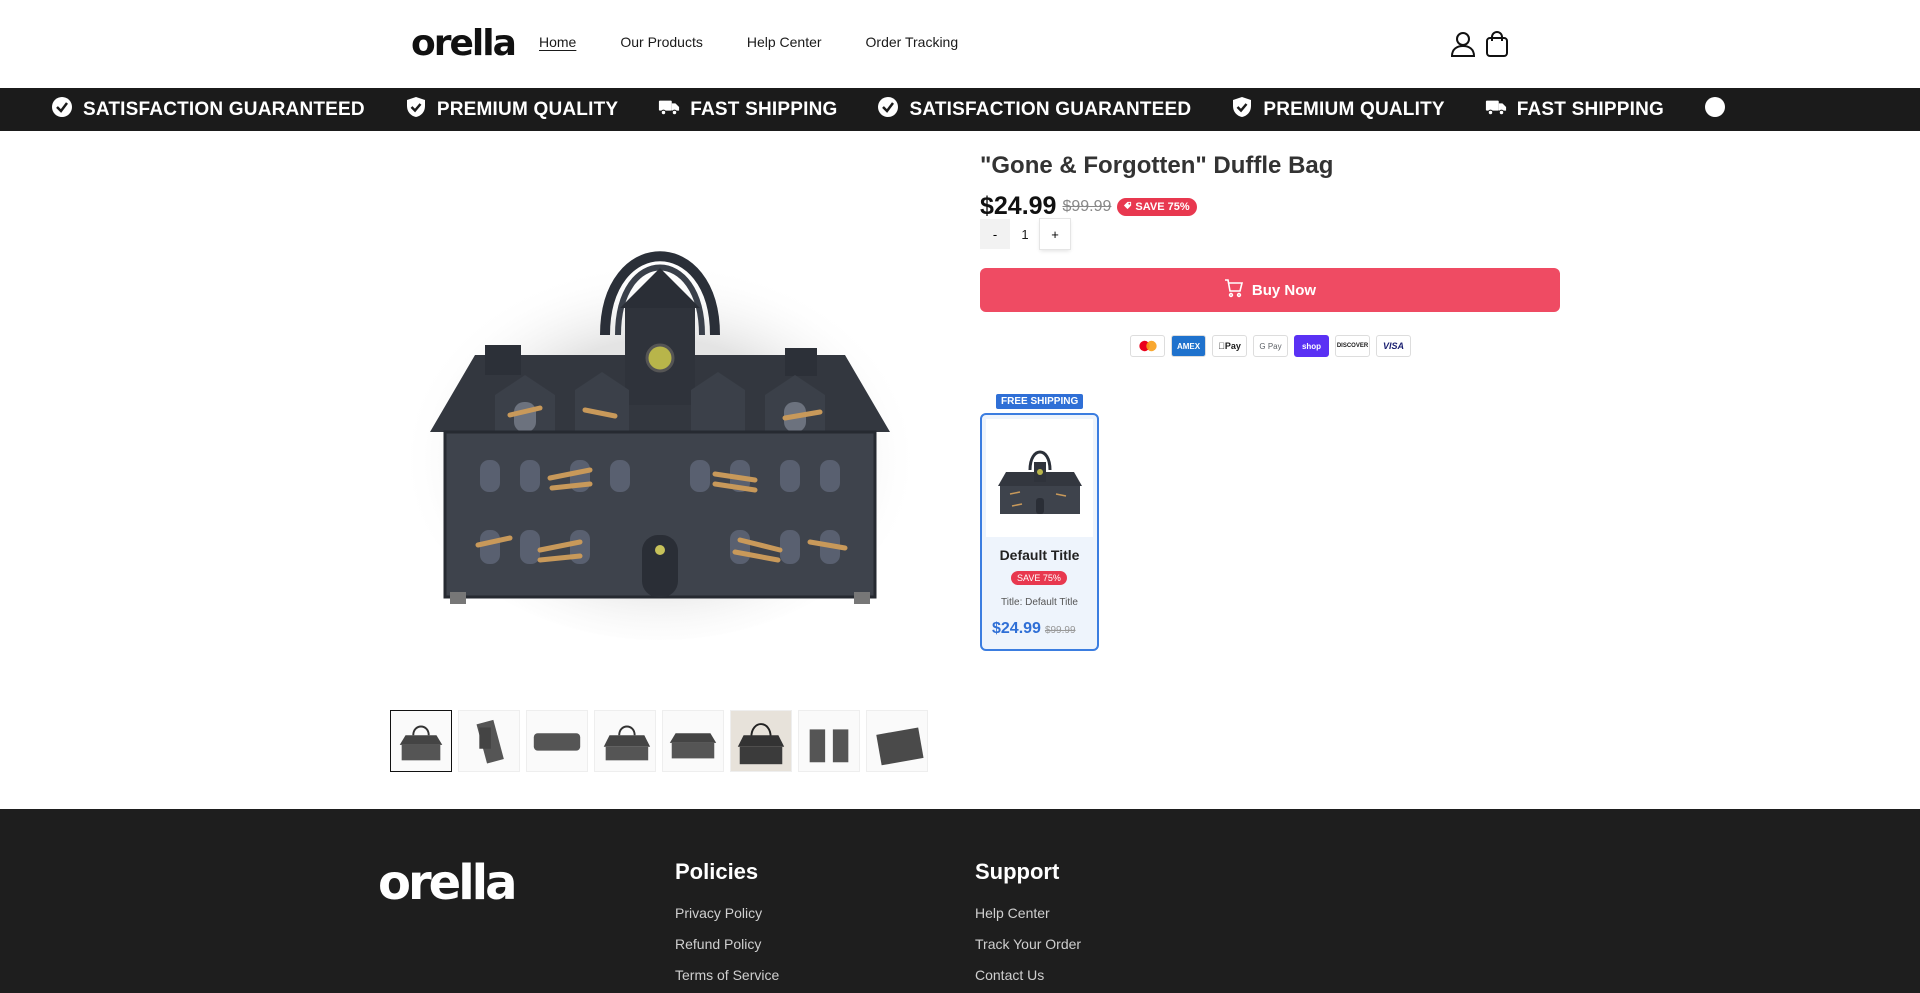  What do you see at coordinates (1188, 346) in the screenshot?
I see `amex-icon: AMEX` at bounding box center [1188, 346].